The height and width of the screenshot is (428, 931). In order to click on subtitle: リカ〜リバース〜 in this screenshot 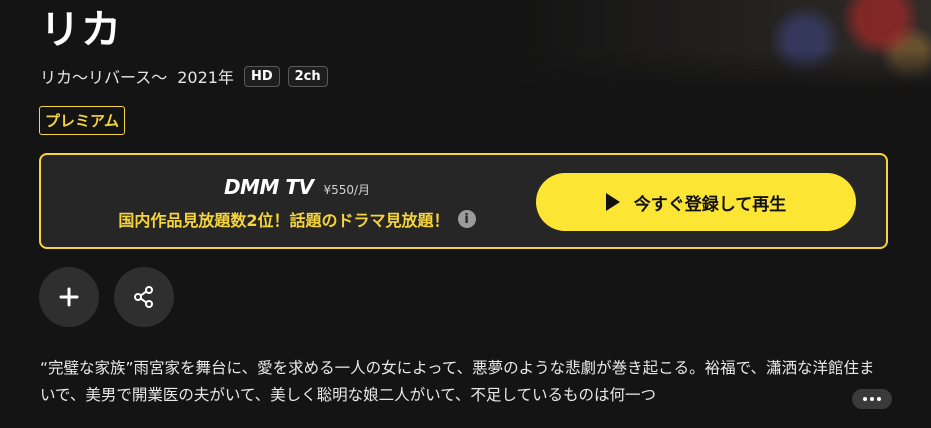, I will do `click(104, 77)`.